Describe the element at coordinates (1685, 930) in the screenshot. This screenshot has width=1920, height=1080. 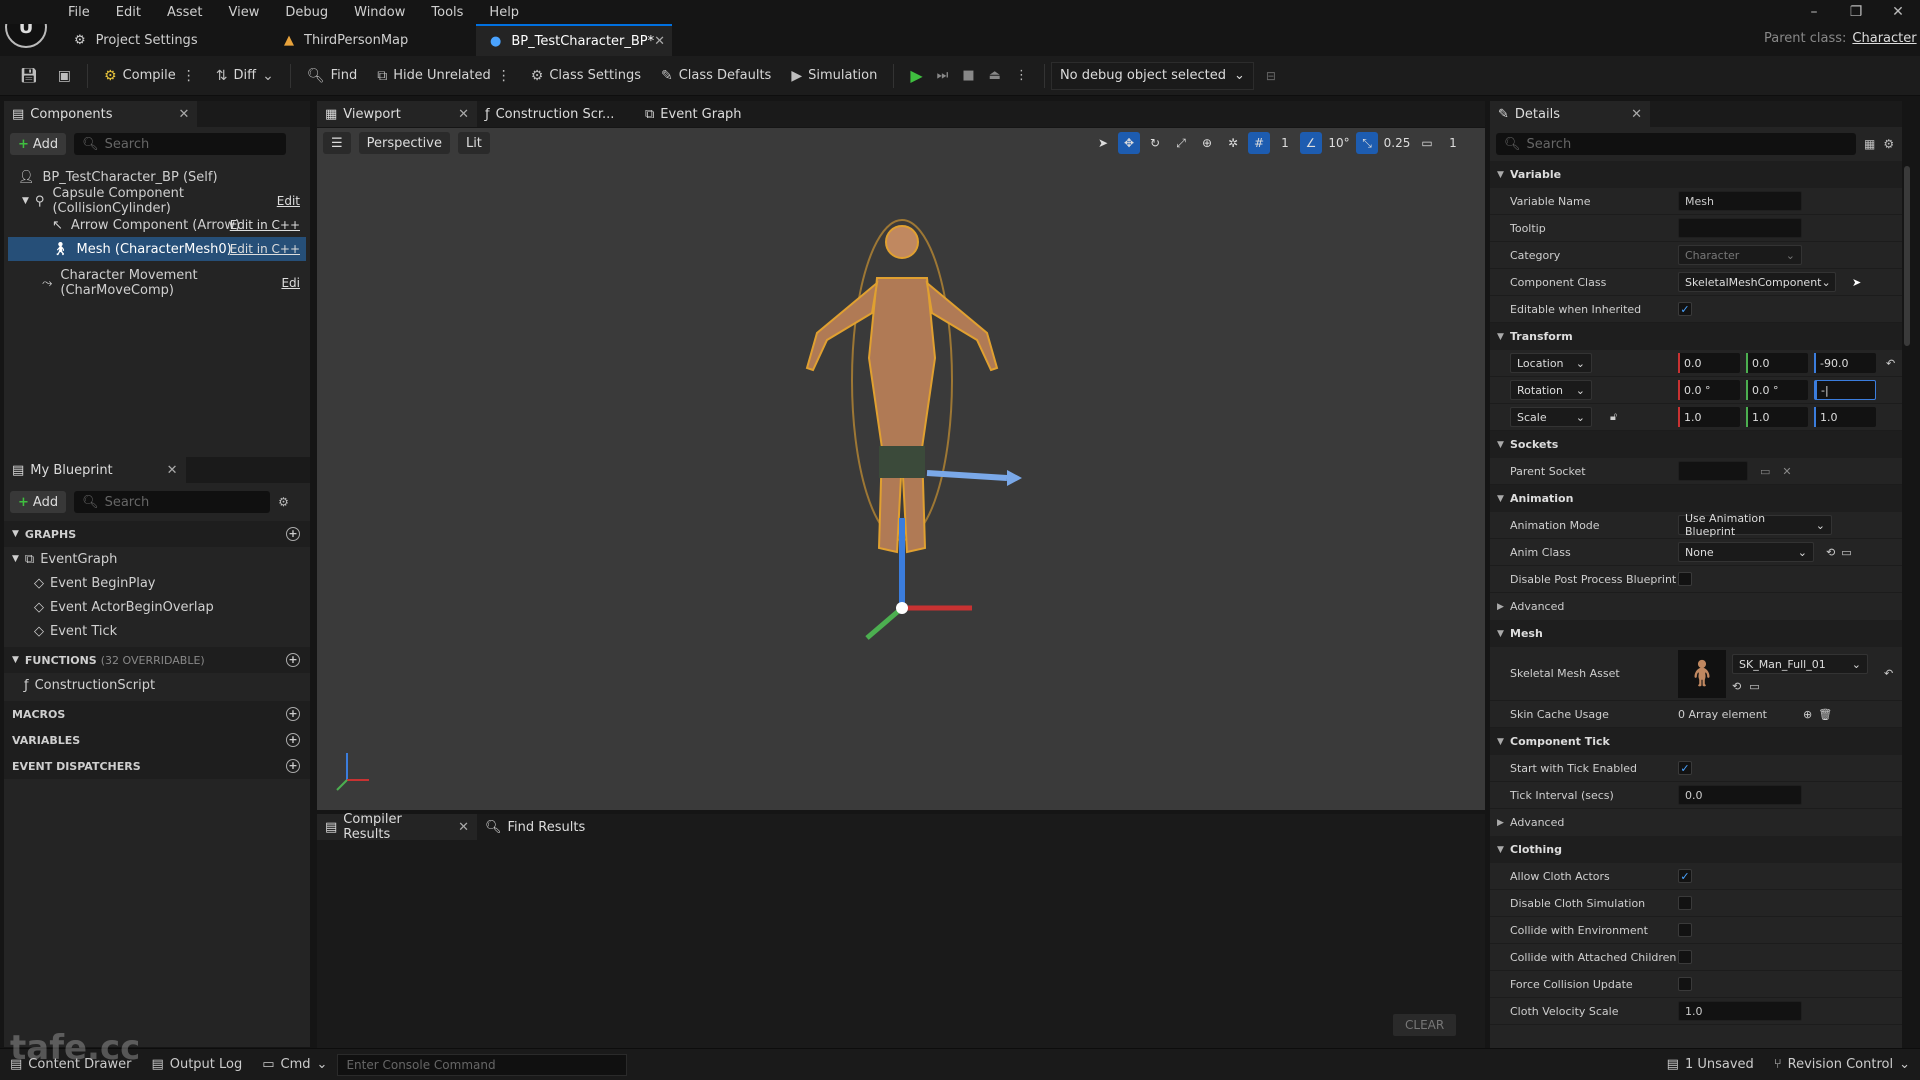
I see `collide-environment-checkbox` at that location.